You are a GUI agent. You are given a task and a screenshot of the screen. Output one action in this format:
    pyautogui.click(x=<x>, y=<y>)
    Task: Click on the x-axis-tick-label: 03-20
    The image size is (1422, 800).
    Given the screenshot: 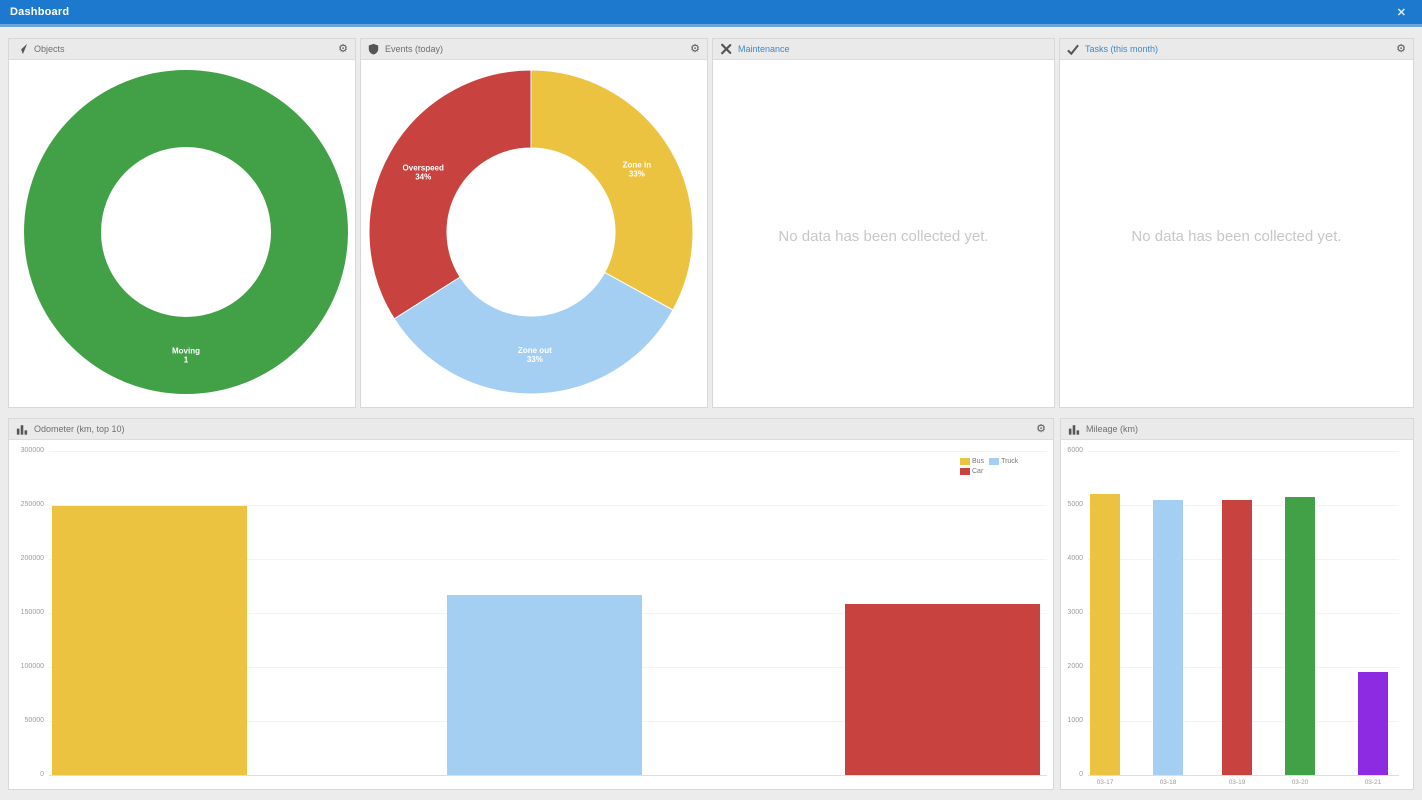 What is the action you would take?
    pyautogui.click(x=1300, y=782)
    